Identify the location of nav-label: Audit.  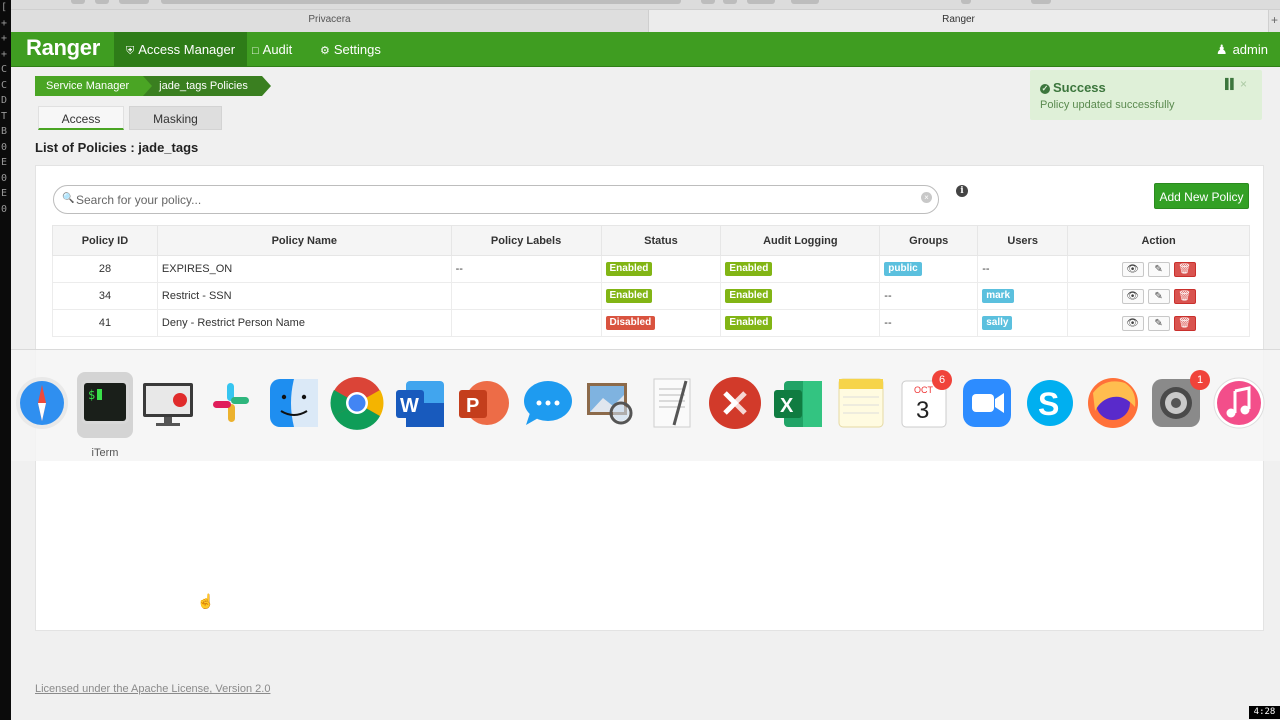
(277, 49).